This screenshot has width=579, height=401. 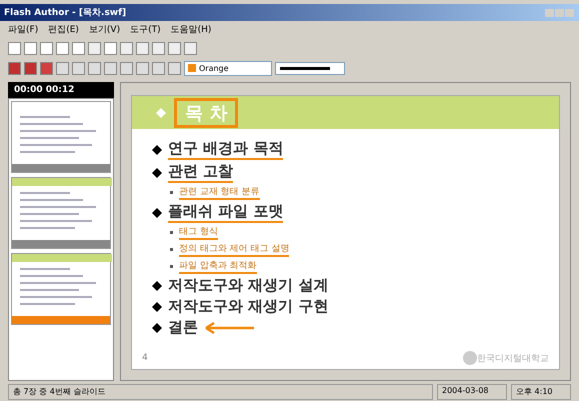 What do you see at coordinates (228, 68) in the screenshot?
I see `color-dropdown: Orange` at bounding box center [228, 68].